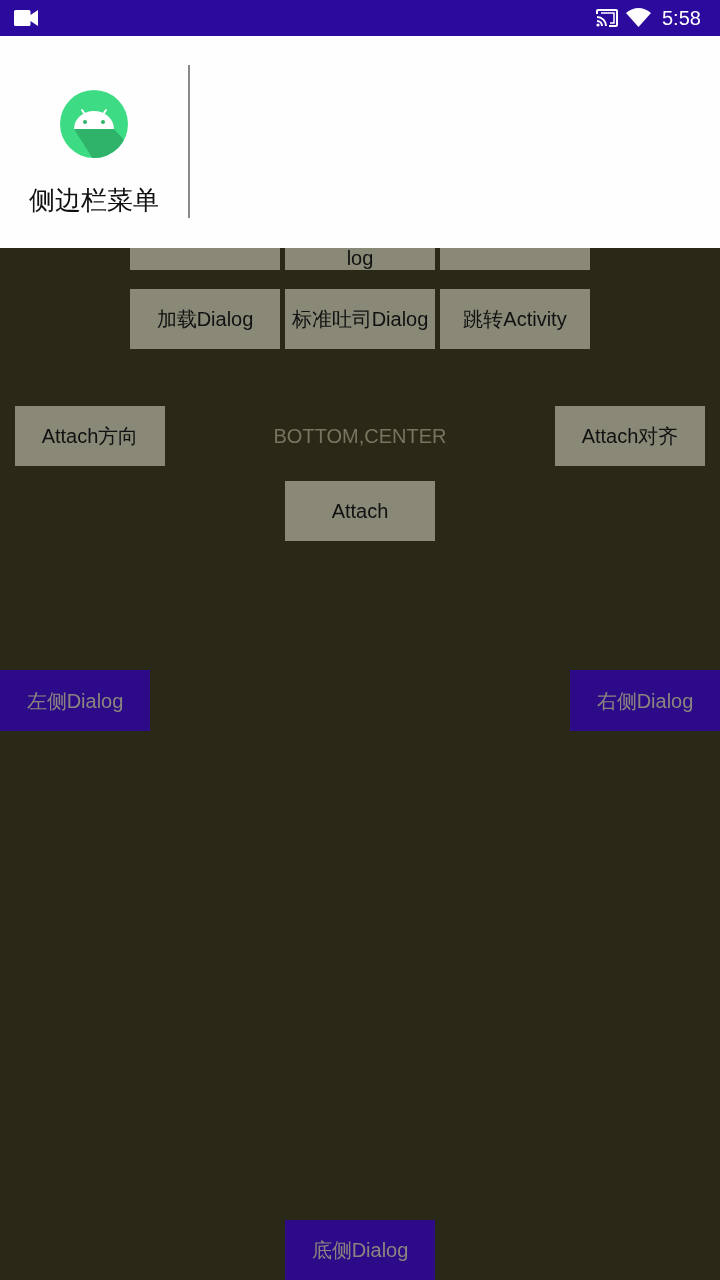  Describe the element at coordinates (360, 319) in the screenshot. I see `grid-button: 标准吐司Dialog` at that location.